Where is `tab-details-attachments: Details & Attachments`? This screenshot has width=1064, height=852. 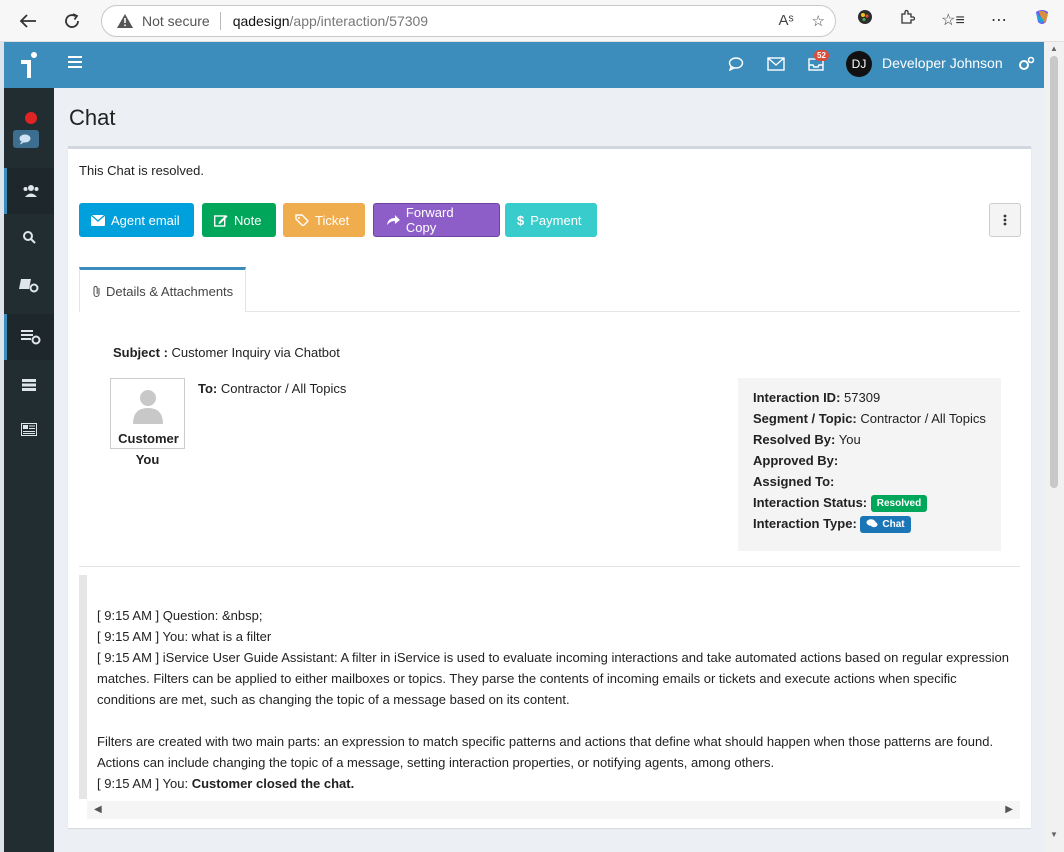
tab-details-attachments: Details & Attachments is located at coordinates (162, 289).